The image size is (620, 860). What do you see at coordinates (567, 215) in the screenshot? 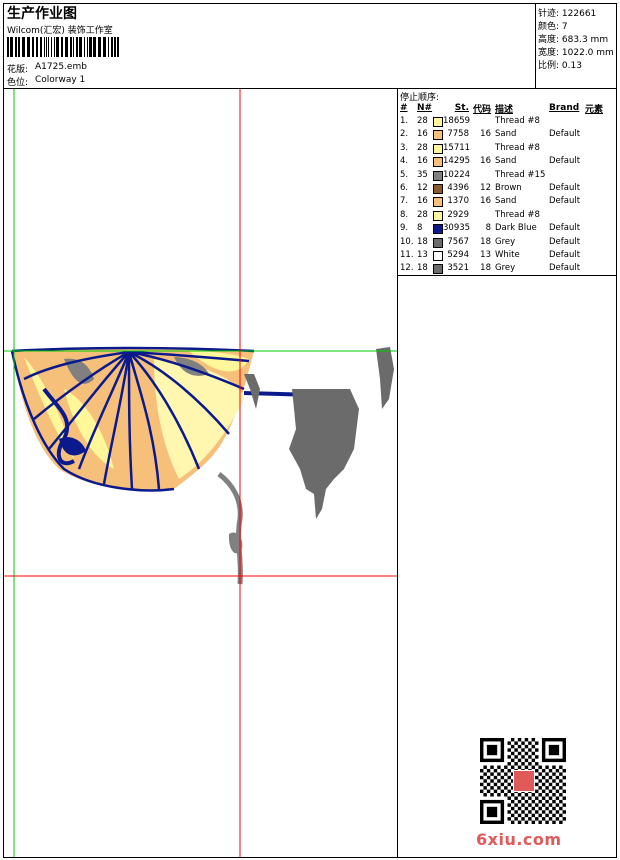
I see `row-brand` at bounding box center [567, 215].